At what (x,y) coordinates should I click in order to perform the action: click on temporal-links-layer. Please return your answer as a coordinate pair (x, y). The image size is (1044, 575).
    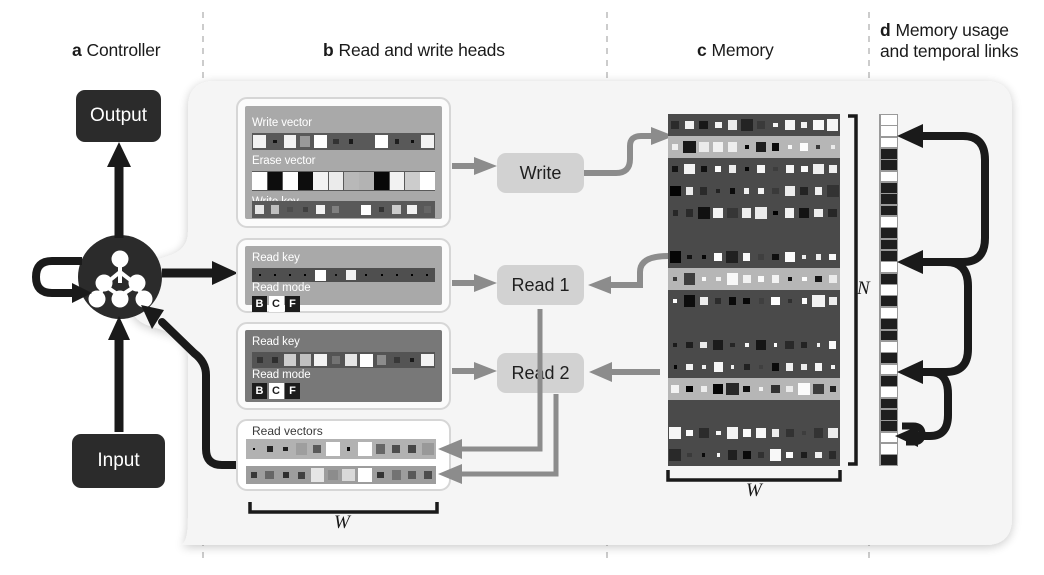
    Looking at the image, I should click on (942, 285).